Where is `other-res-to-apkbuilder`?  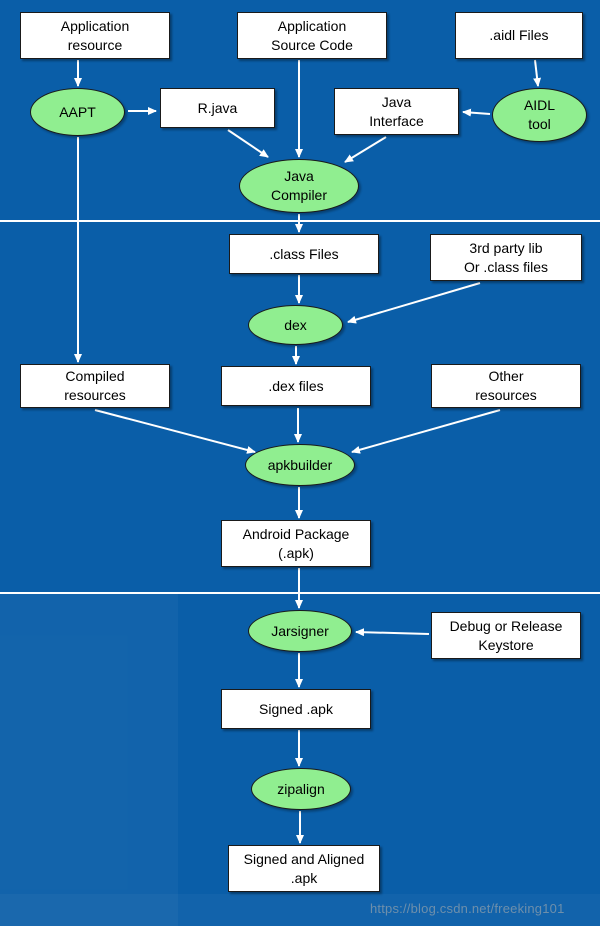
other-res-to-apkbuilder is located at coordinates (426, 431).